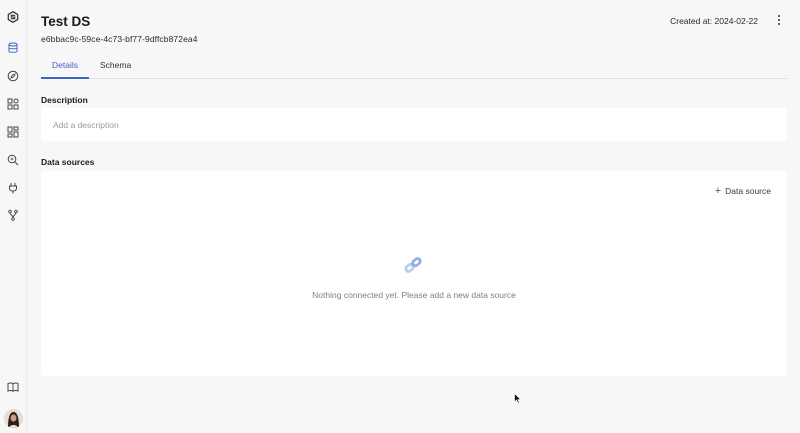  I want to click on compass-icon, so click(13, 76).